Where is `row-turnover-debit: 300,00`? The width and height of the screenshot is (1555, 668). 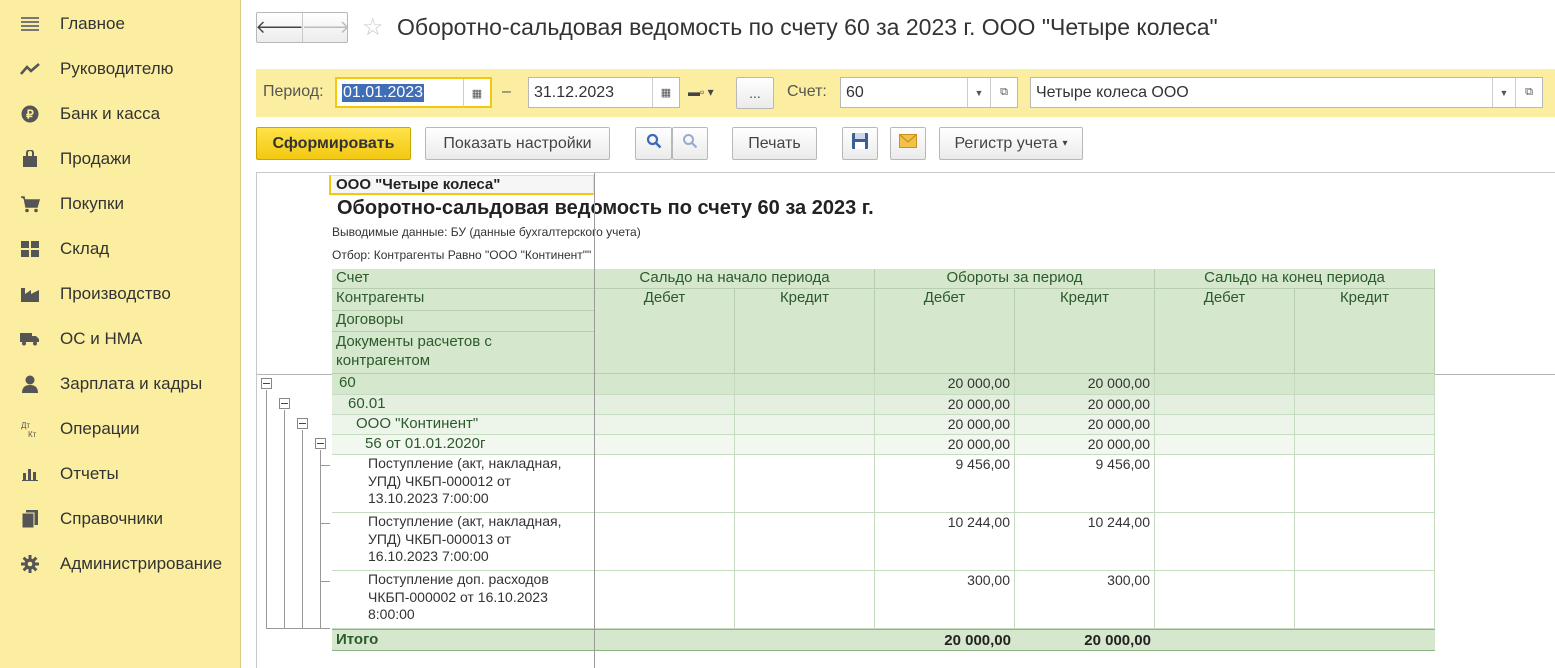
row-turnover-debit: 300,00 is located at coordinates (945, 600).